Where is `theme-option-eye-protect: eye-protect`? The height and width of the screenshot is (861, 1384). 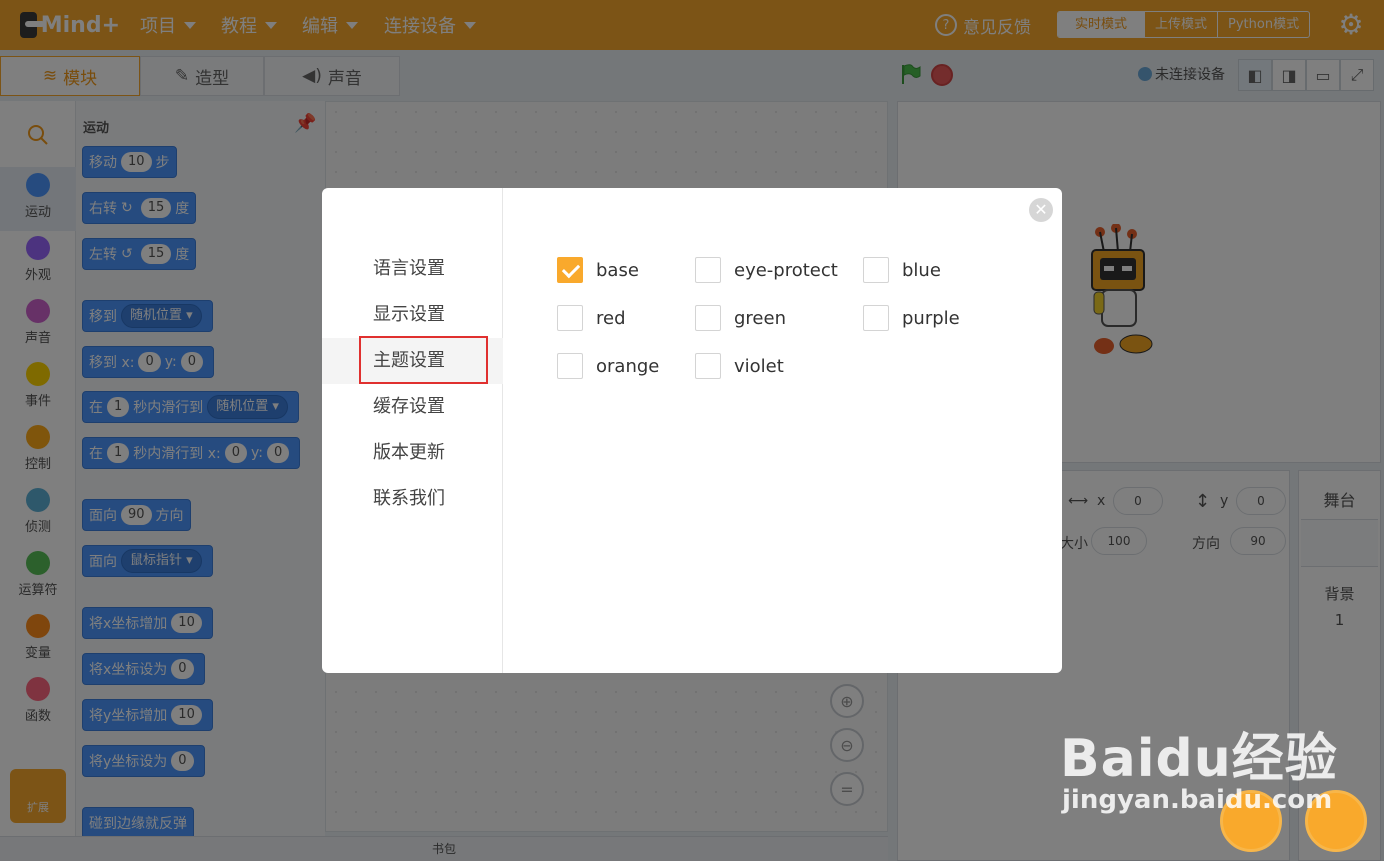
theme-option-eye-protect: eye-protect is located at coordinates (766, 270).